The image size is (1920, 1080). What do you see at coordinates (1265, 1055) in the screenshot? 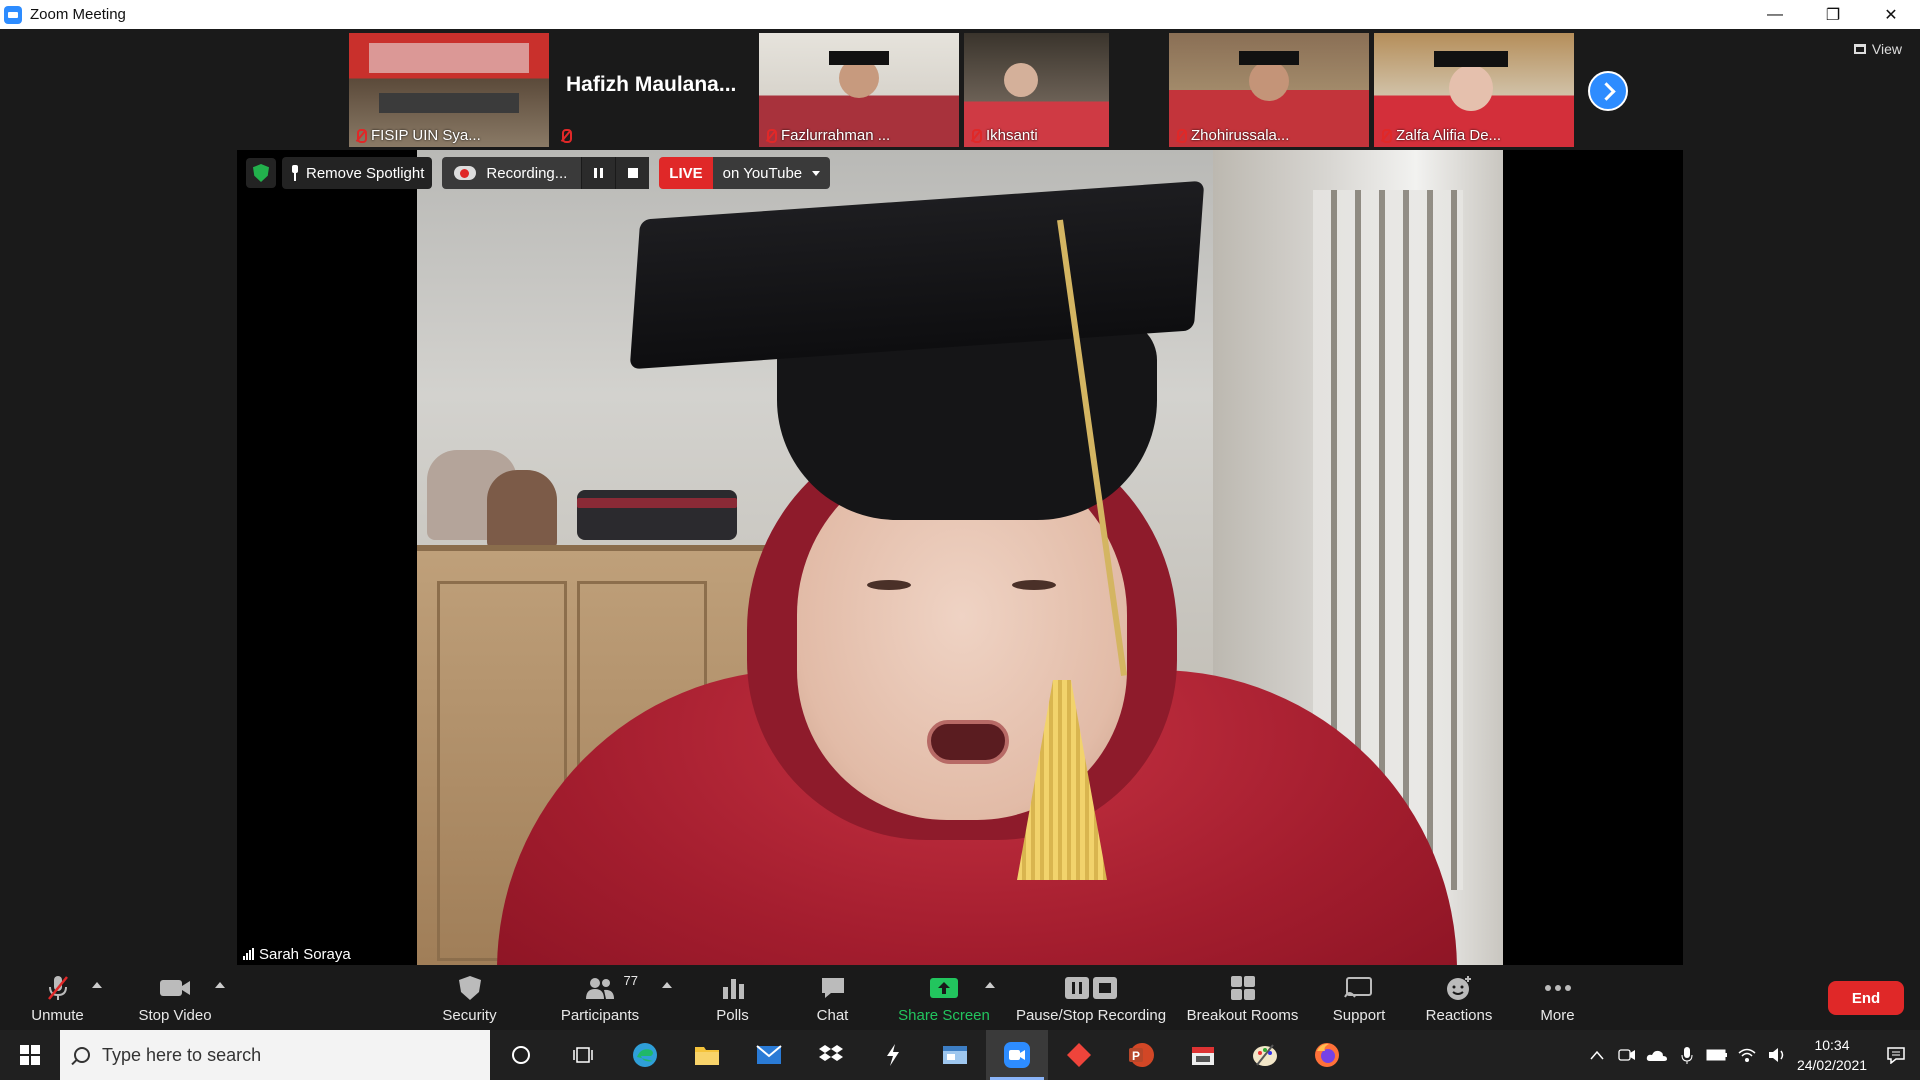
I see `paint-icon` at bounding box center [1265, 1055].